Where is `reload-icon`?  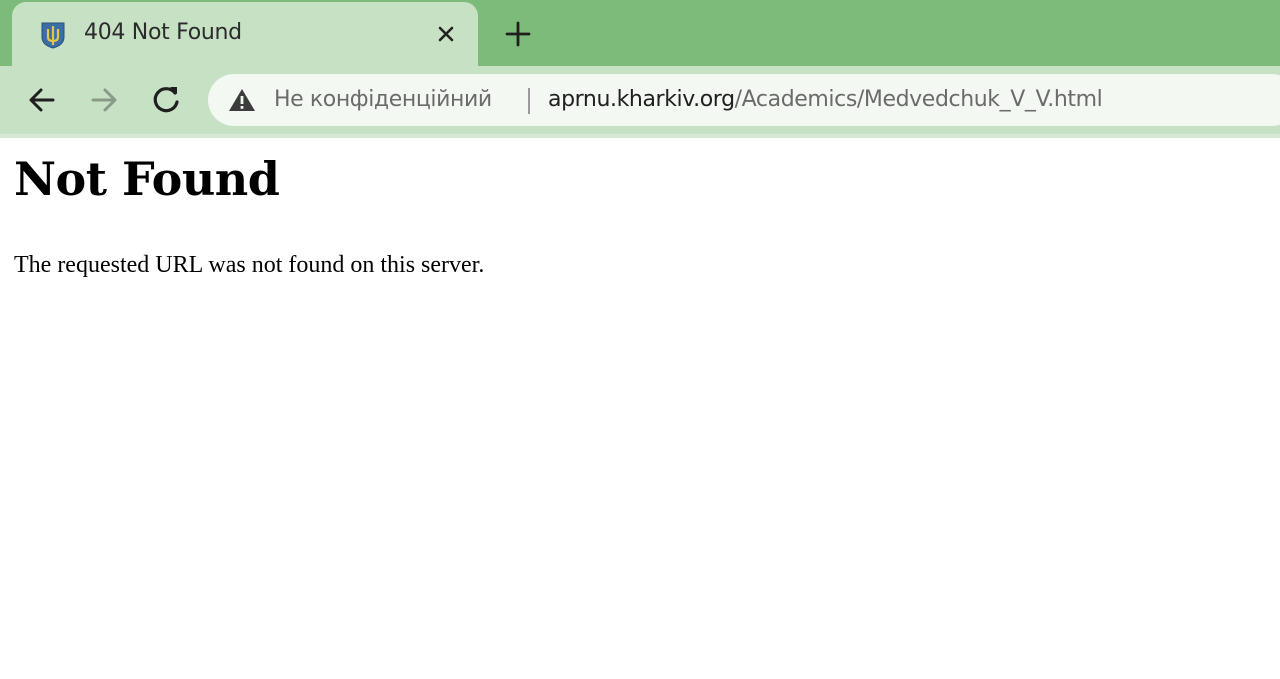 reload-icon is located at coordinates (166, 100).